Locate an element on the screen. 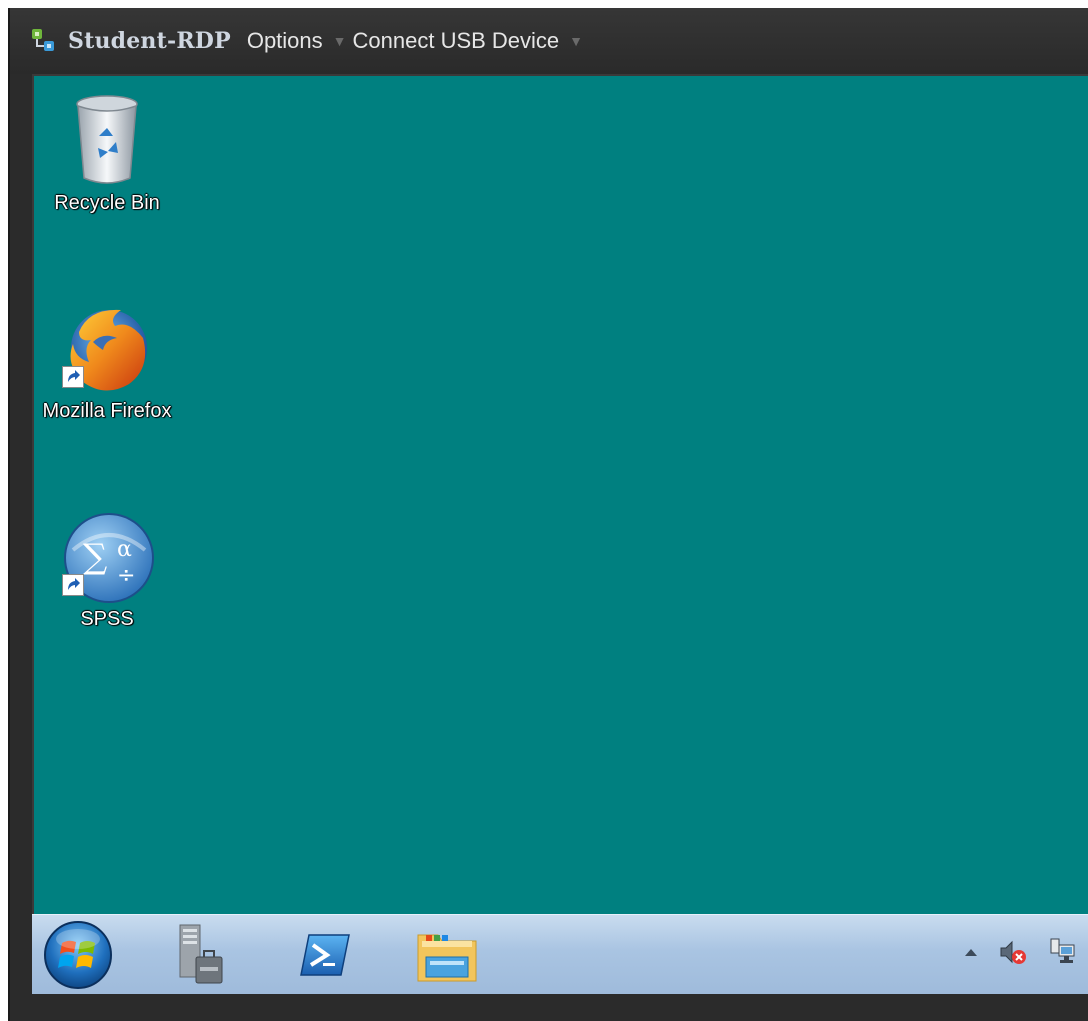 This screenshot has height=1021, width=1088. desktop-icon-recycle-bin: Recycle Bin is located at coordinates (107, 152).